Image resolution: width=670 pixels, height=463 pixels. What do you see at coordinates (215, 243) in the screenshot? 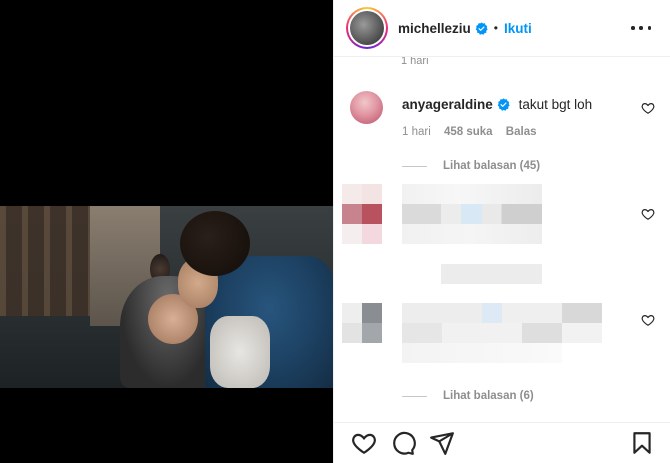
I see `scene-man-hair` at bounding box center [215, 243].